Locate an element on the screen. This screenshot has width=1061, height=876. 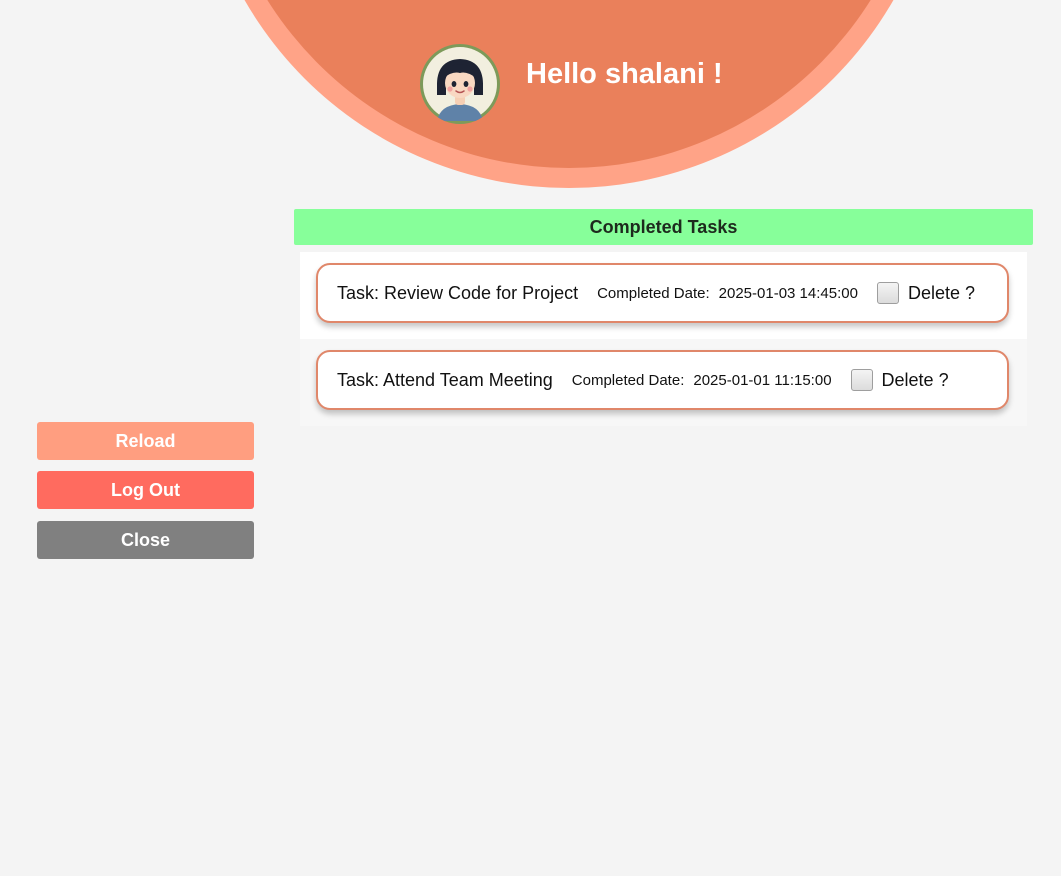
completed-date-value: 2025-01-03 14:45:00 is located at coordinates (788, 293).